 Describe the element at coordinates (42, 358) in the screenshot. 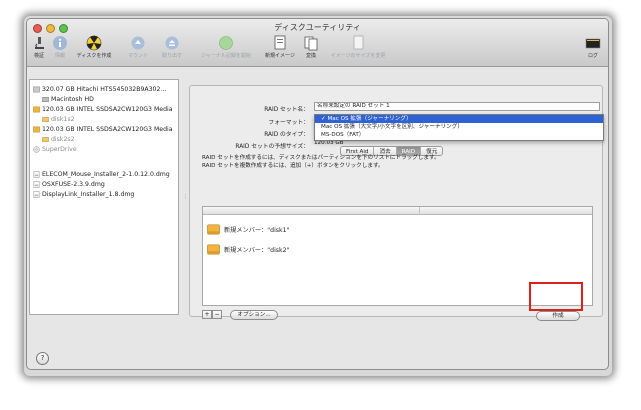

I see `help-button: ?` at that location.